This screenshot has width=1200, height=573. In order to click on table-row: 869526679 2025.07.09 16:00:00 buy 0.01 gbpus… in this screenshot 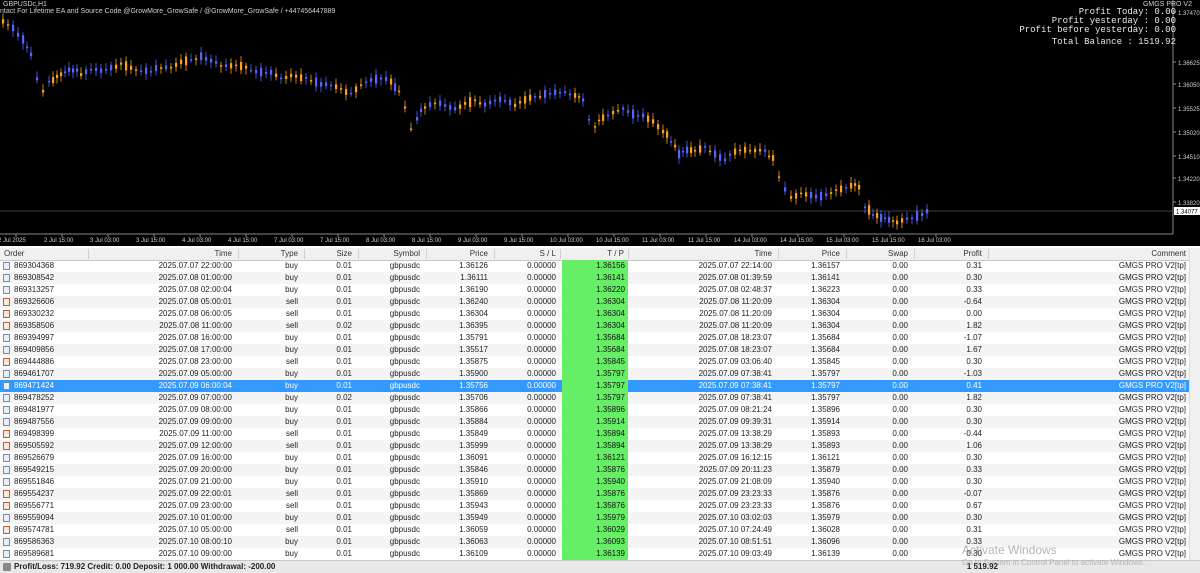, I will do `click(595, 458)`.